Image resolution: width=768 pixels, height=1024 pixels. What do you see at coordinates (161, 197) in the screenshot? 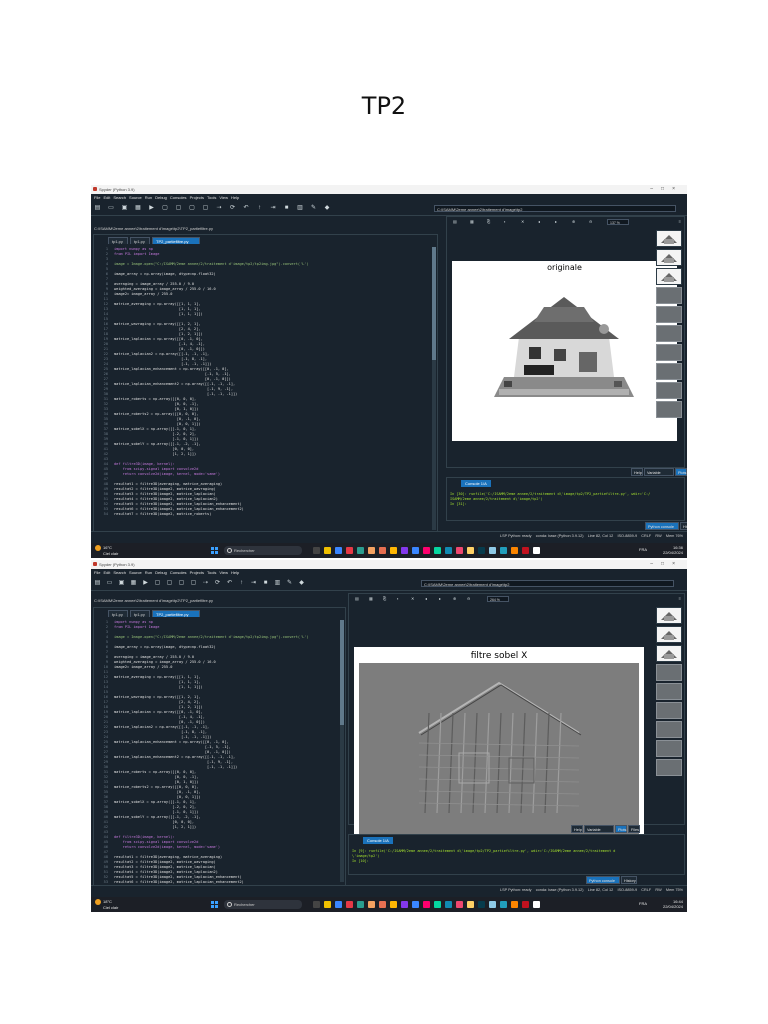
I see `menu-item-debug: Debug` at bounding box center [161, 197].